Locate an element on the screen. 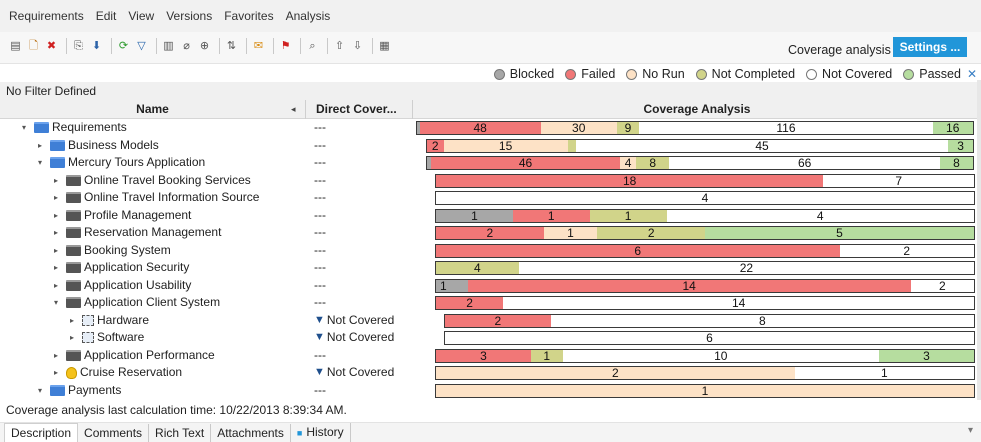  tree-node: ▸ Online Travel Booking Services is located at coordinates (150, 181).